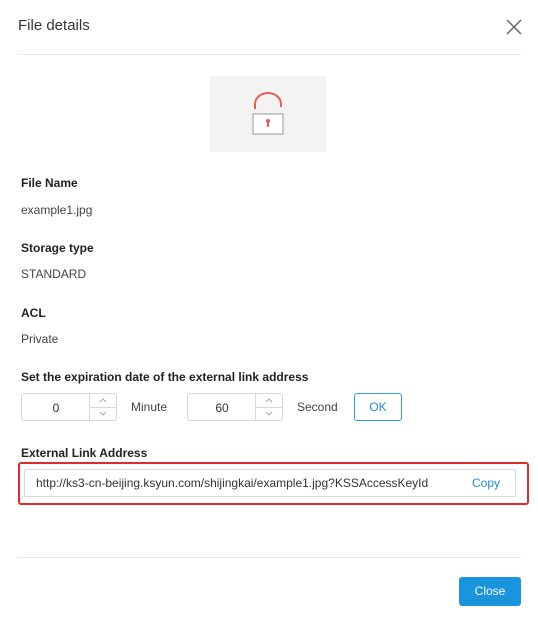 The height and width of the screenshot is (623, 538). I want to click on minutes-unit-label: Minute, so click(149, 407).